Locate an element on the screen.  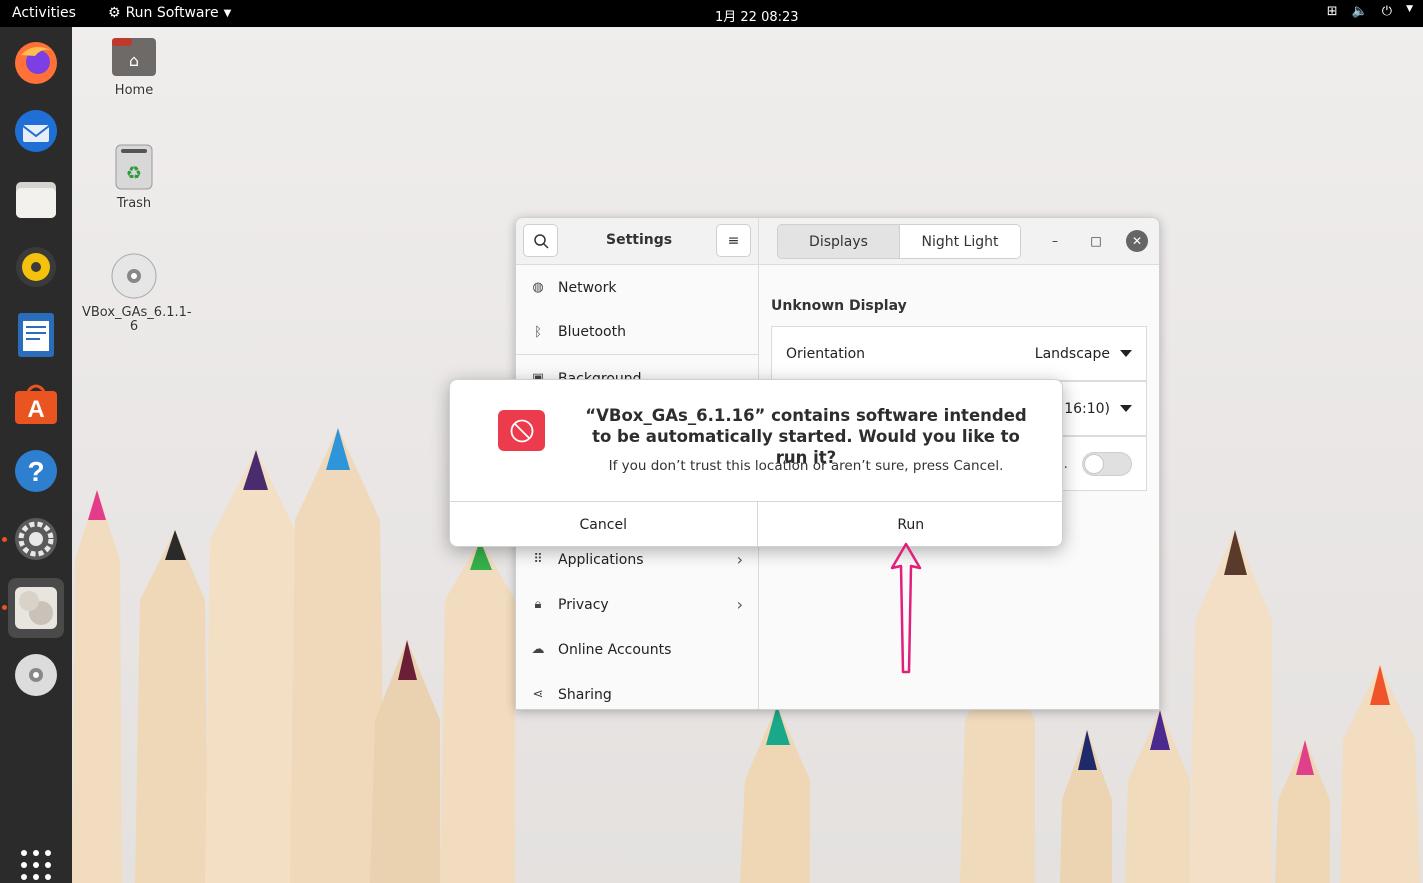
maximize-button: □ is located at coordinates (1096, 241).